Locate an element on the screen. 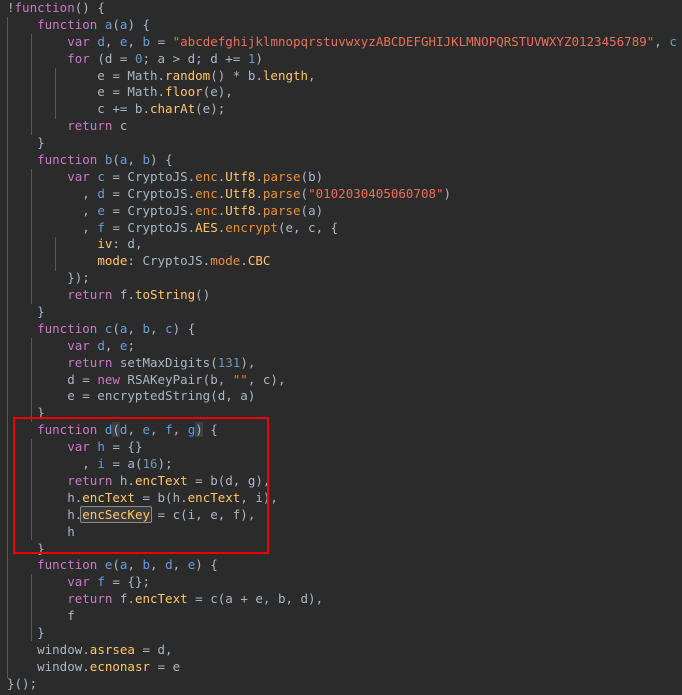  code-line: var d, e; is located at coordinates (101, 345).